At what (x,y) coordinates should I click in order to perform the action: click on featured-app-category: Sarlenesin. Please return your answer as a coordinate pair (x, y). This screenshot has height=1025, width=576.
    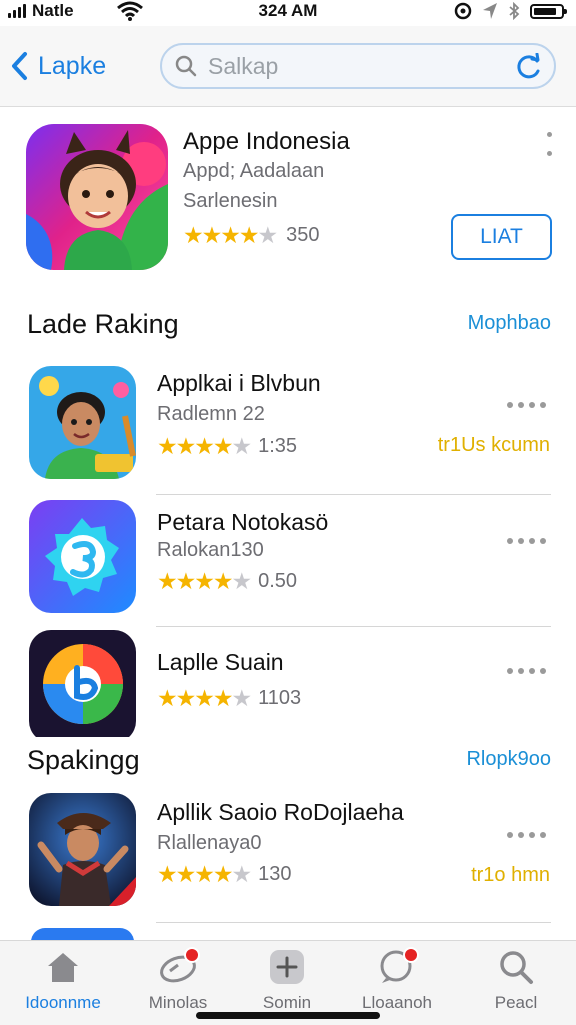
    Looking at the image, I should click on (230, 201).